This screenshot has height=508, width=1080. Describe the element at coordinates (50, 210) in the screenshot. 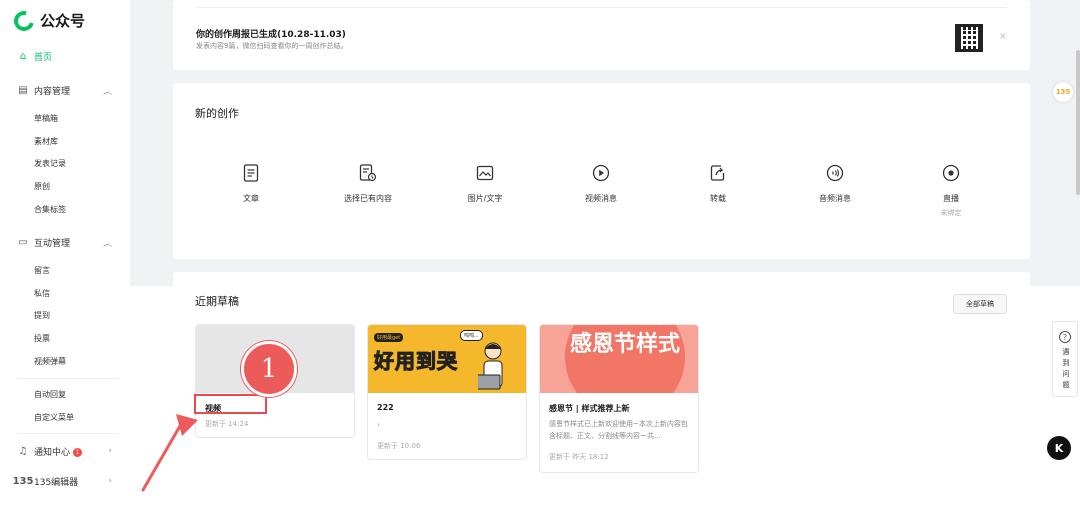

I see `sidebar-item-collection-tags: 合集标签` at that location.